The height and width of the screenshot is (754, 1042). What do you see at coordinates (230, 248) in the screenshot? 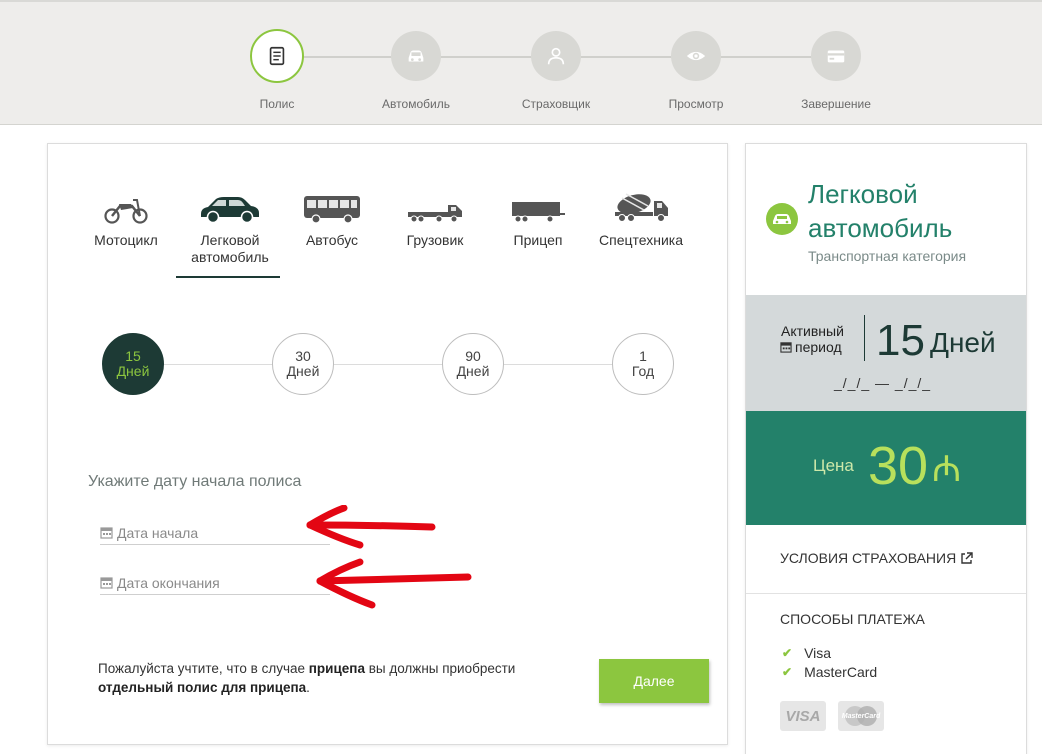
I see `vehicle-label: Легковой автомобиль` at bounding box center [230, 248].